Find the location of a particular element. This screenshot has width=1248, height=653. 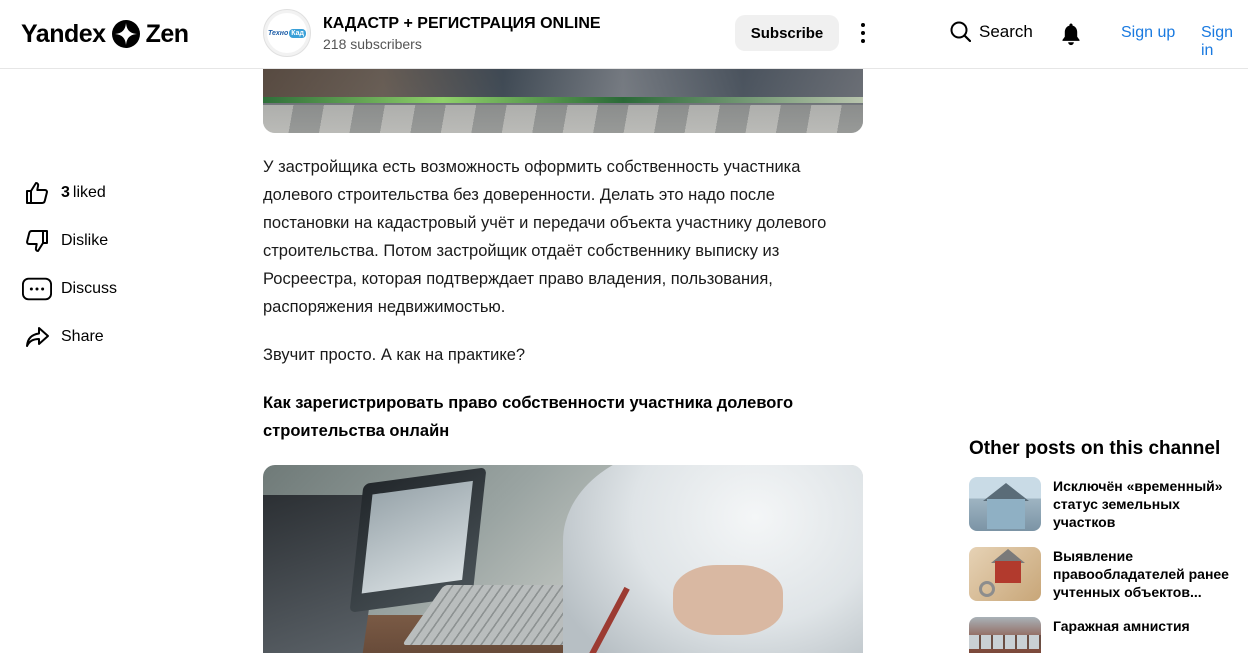

article-image-city is located at coordinates (563, 101).